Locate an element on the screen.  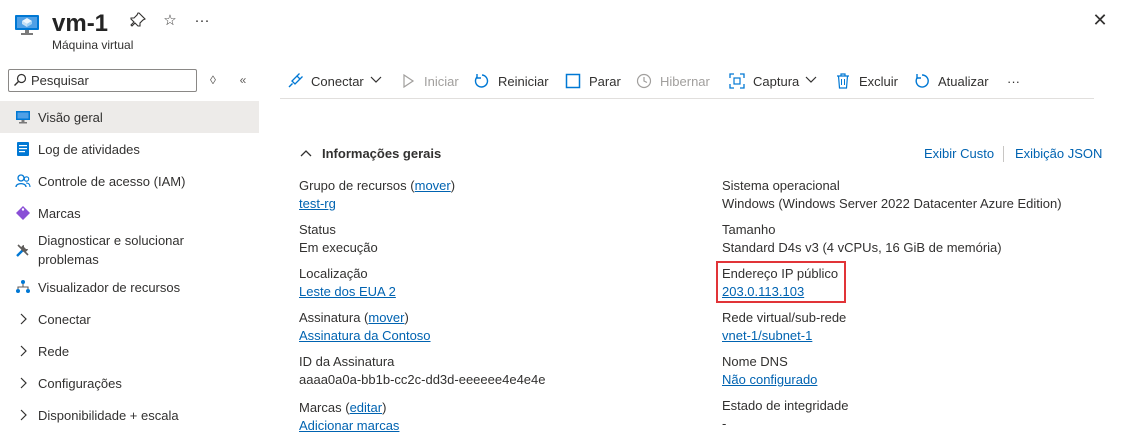
vnet-link: vnet-1/subnet-1 is located at coordinates (767, 336).